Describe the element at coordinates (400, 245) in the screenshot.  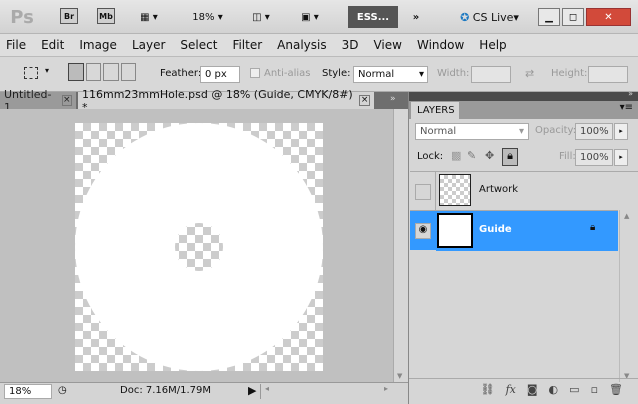
I see `vertical-scrollbar: ▼` at that location.